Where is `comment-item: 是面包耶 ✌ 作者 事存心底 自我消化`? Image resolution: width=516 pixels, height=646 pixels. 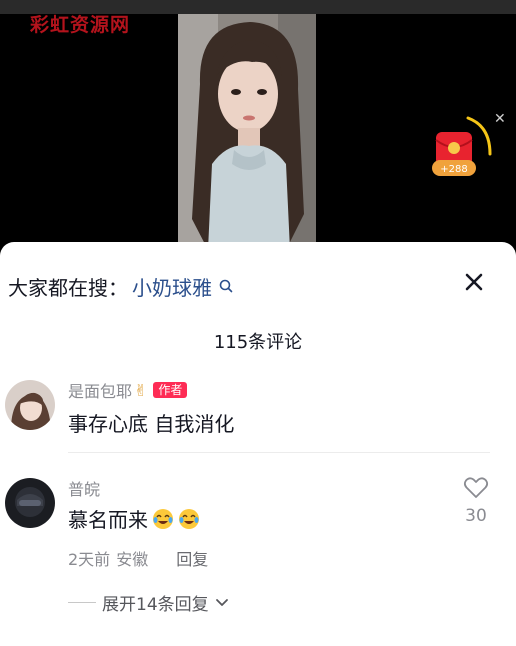 comment-item: 是面包耶 ✌ 作者 事存心底 自我消化 is located at coordinates (258, 418).